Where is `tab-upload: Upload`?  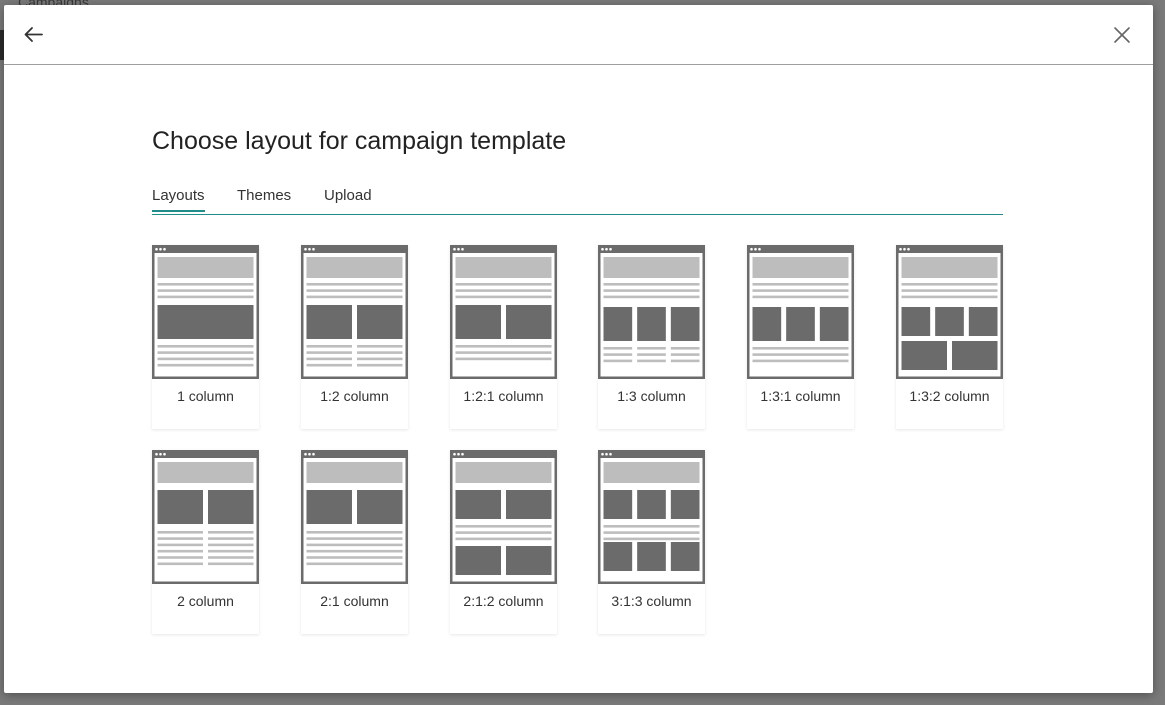 tab-upload: Upload is located at coordinates (348, 195).